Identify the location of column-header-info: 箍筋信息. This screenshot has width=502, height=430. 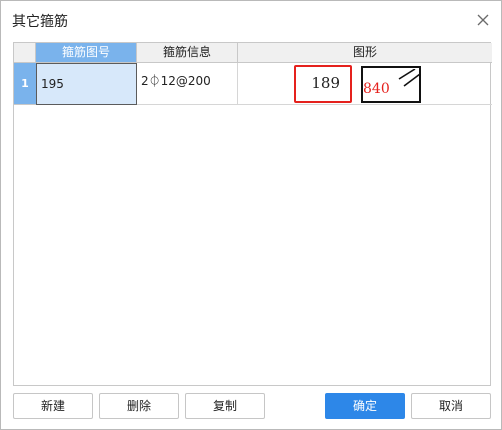
(187, 53).